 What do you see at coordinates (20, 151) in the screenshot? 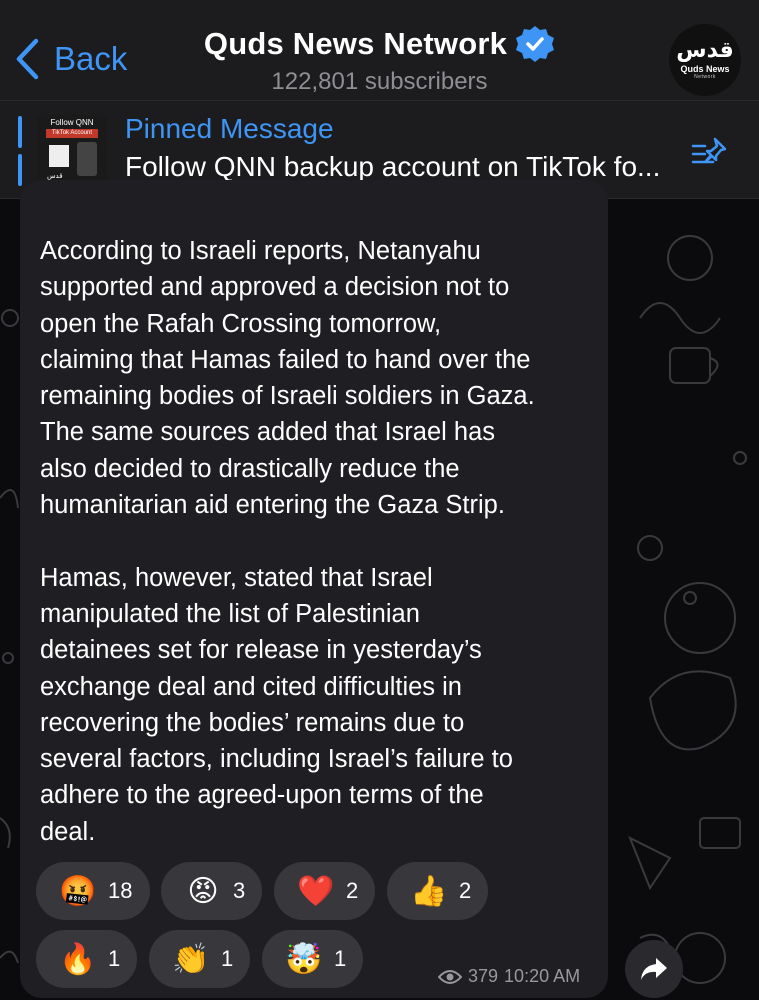
I see `pinned-indicator` at bounding box center [20, 151].